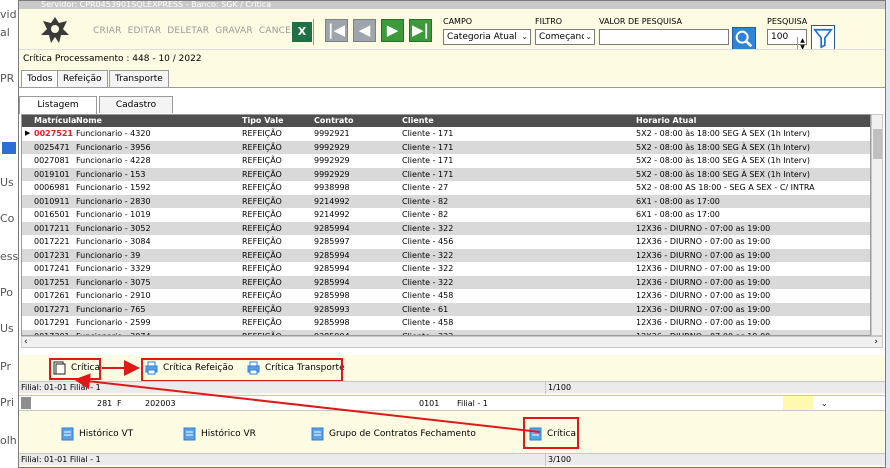 The image size is (890, 468). Describe the element at coordinates (313, 32) in the screenshot. I see `toolbar-divider` at that location.